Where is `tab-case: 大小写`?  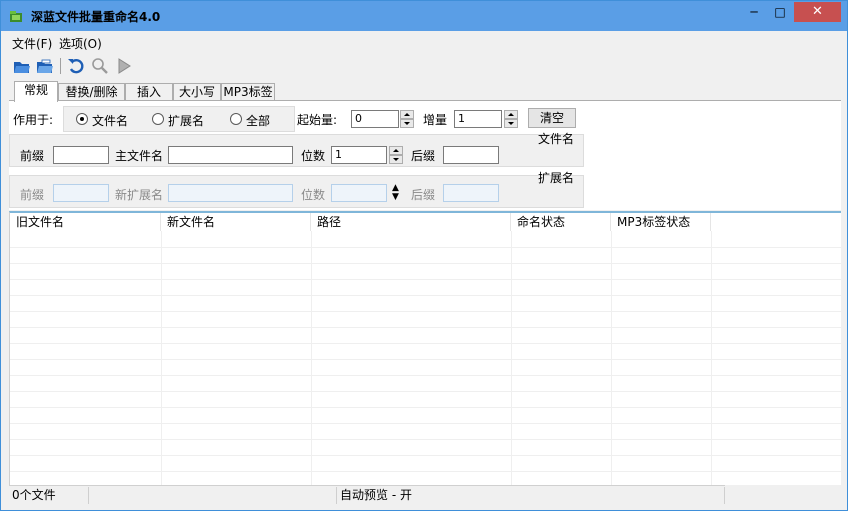
tab-case: 大小写 is located at coordinates (197, 92).